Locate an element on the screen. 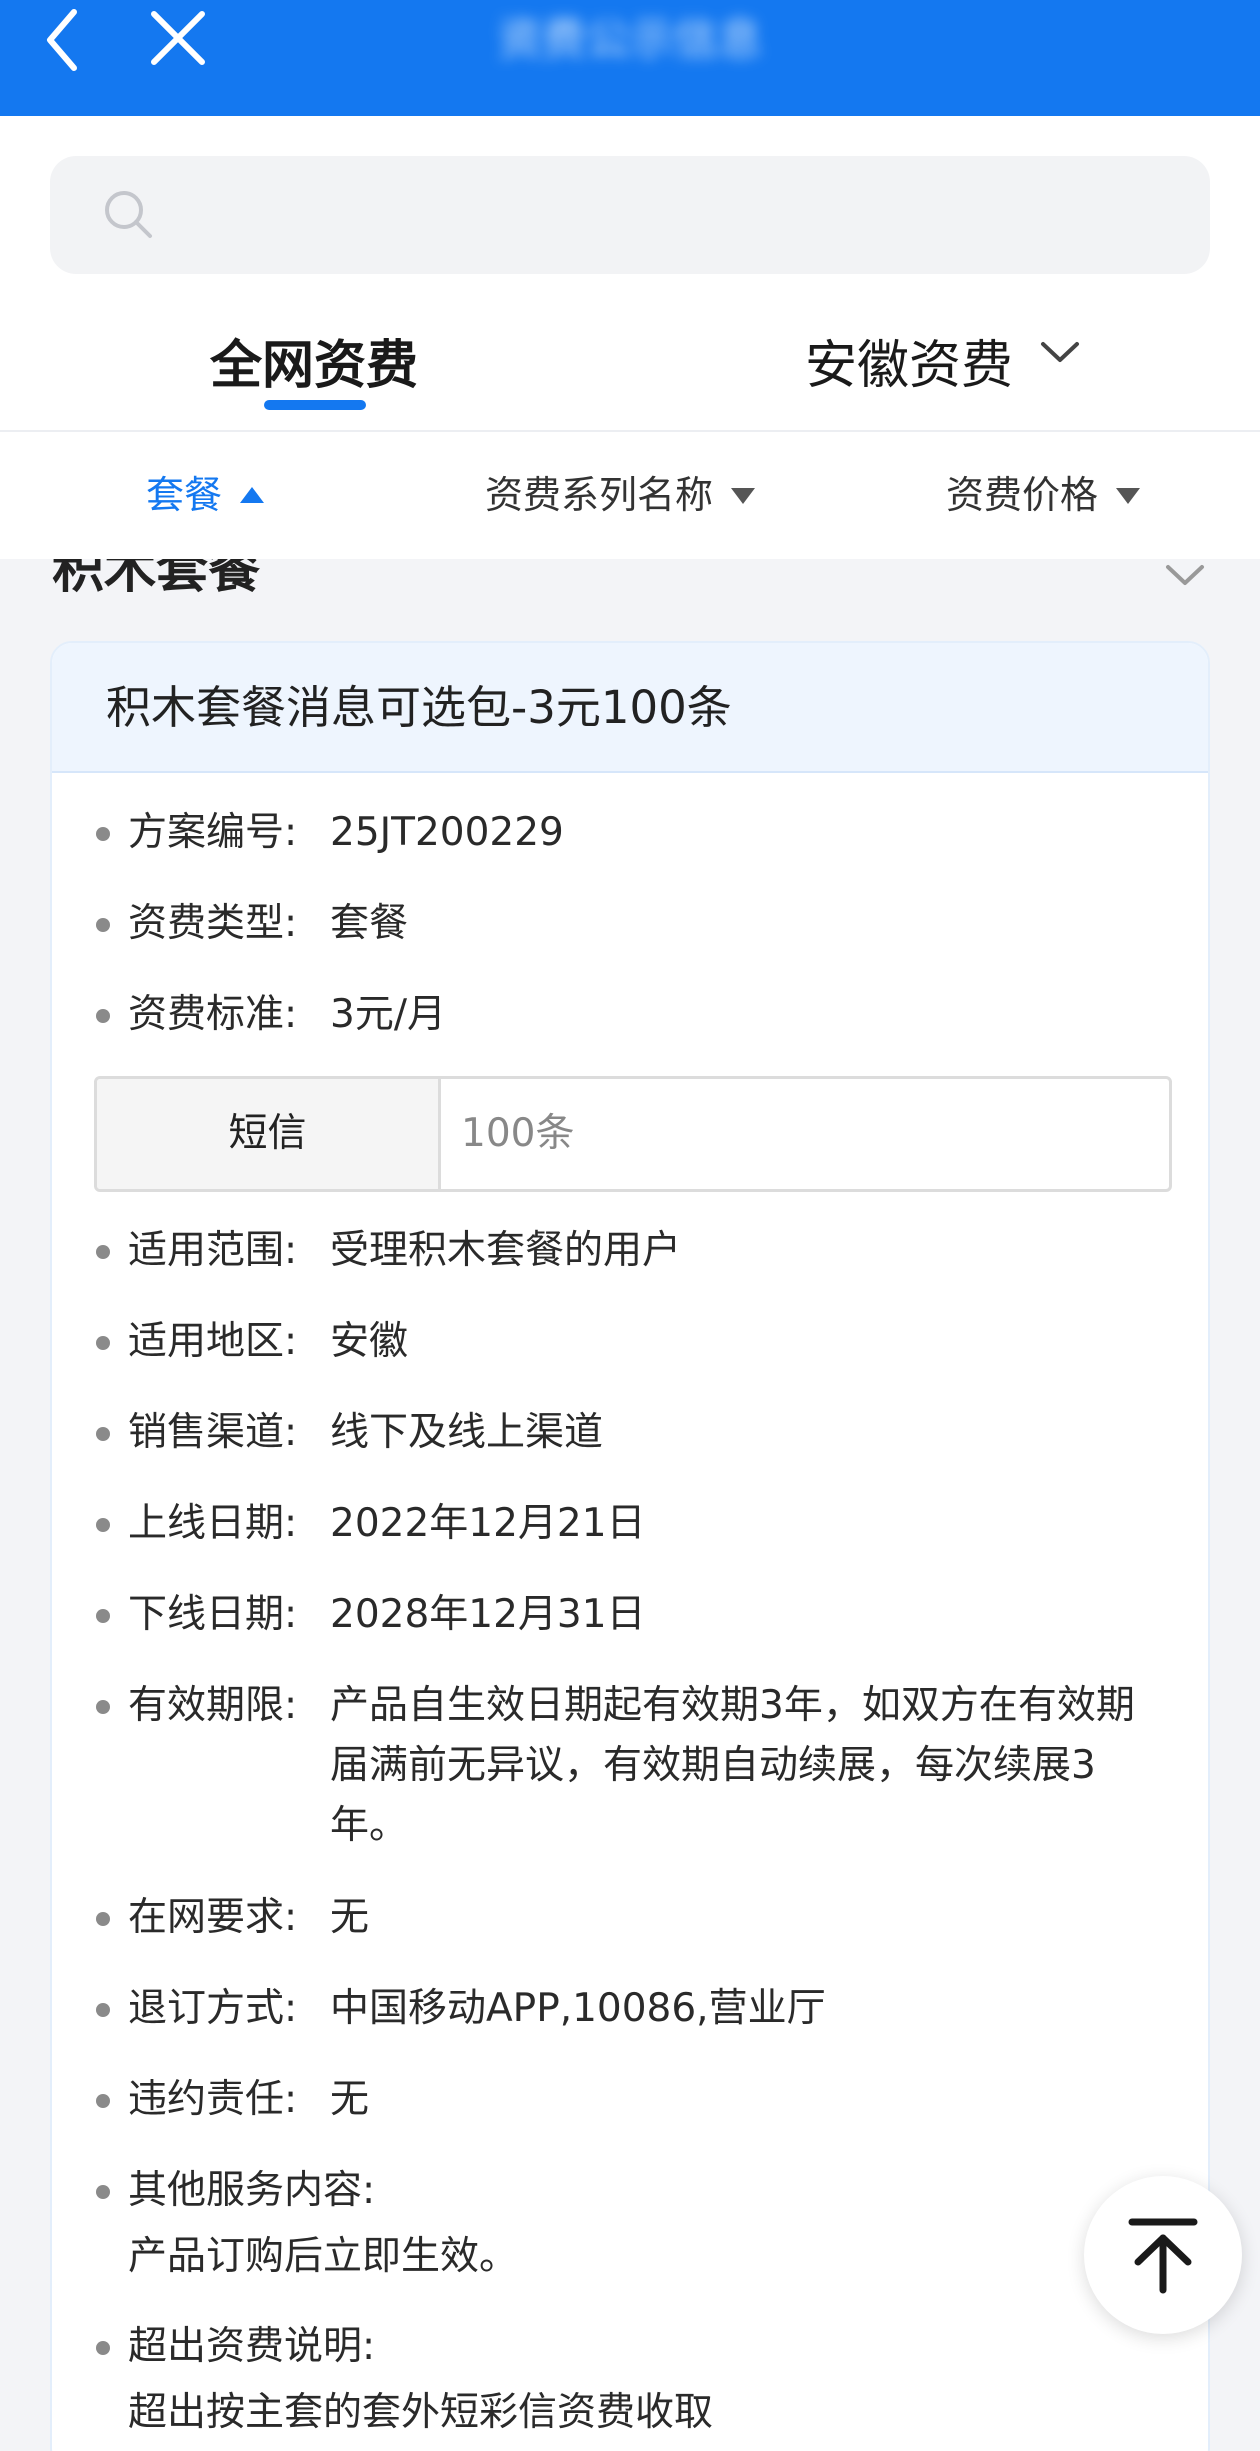 The image size is (1260, 2451). sms-service-amount: 100条 is located at coordinates (518, 1133).